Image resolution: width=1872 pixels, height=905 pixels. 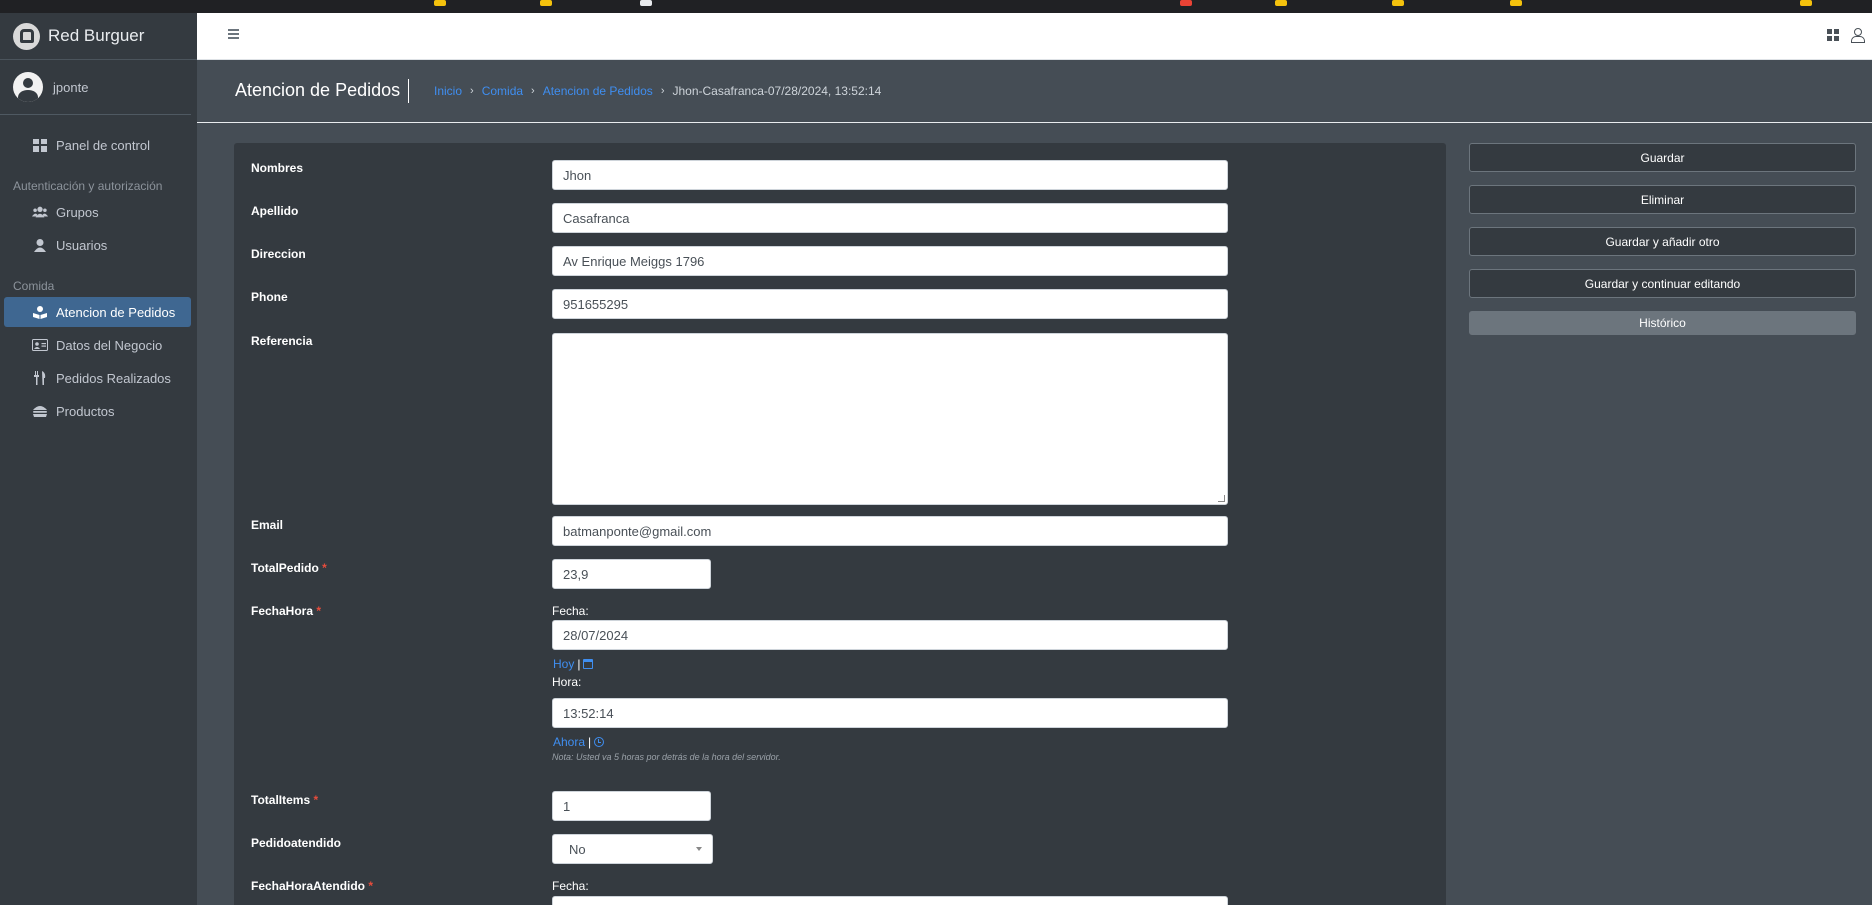 I want to click on total-items-label: TotalItems *, so click(x=284, y=800).